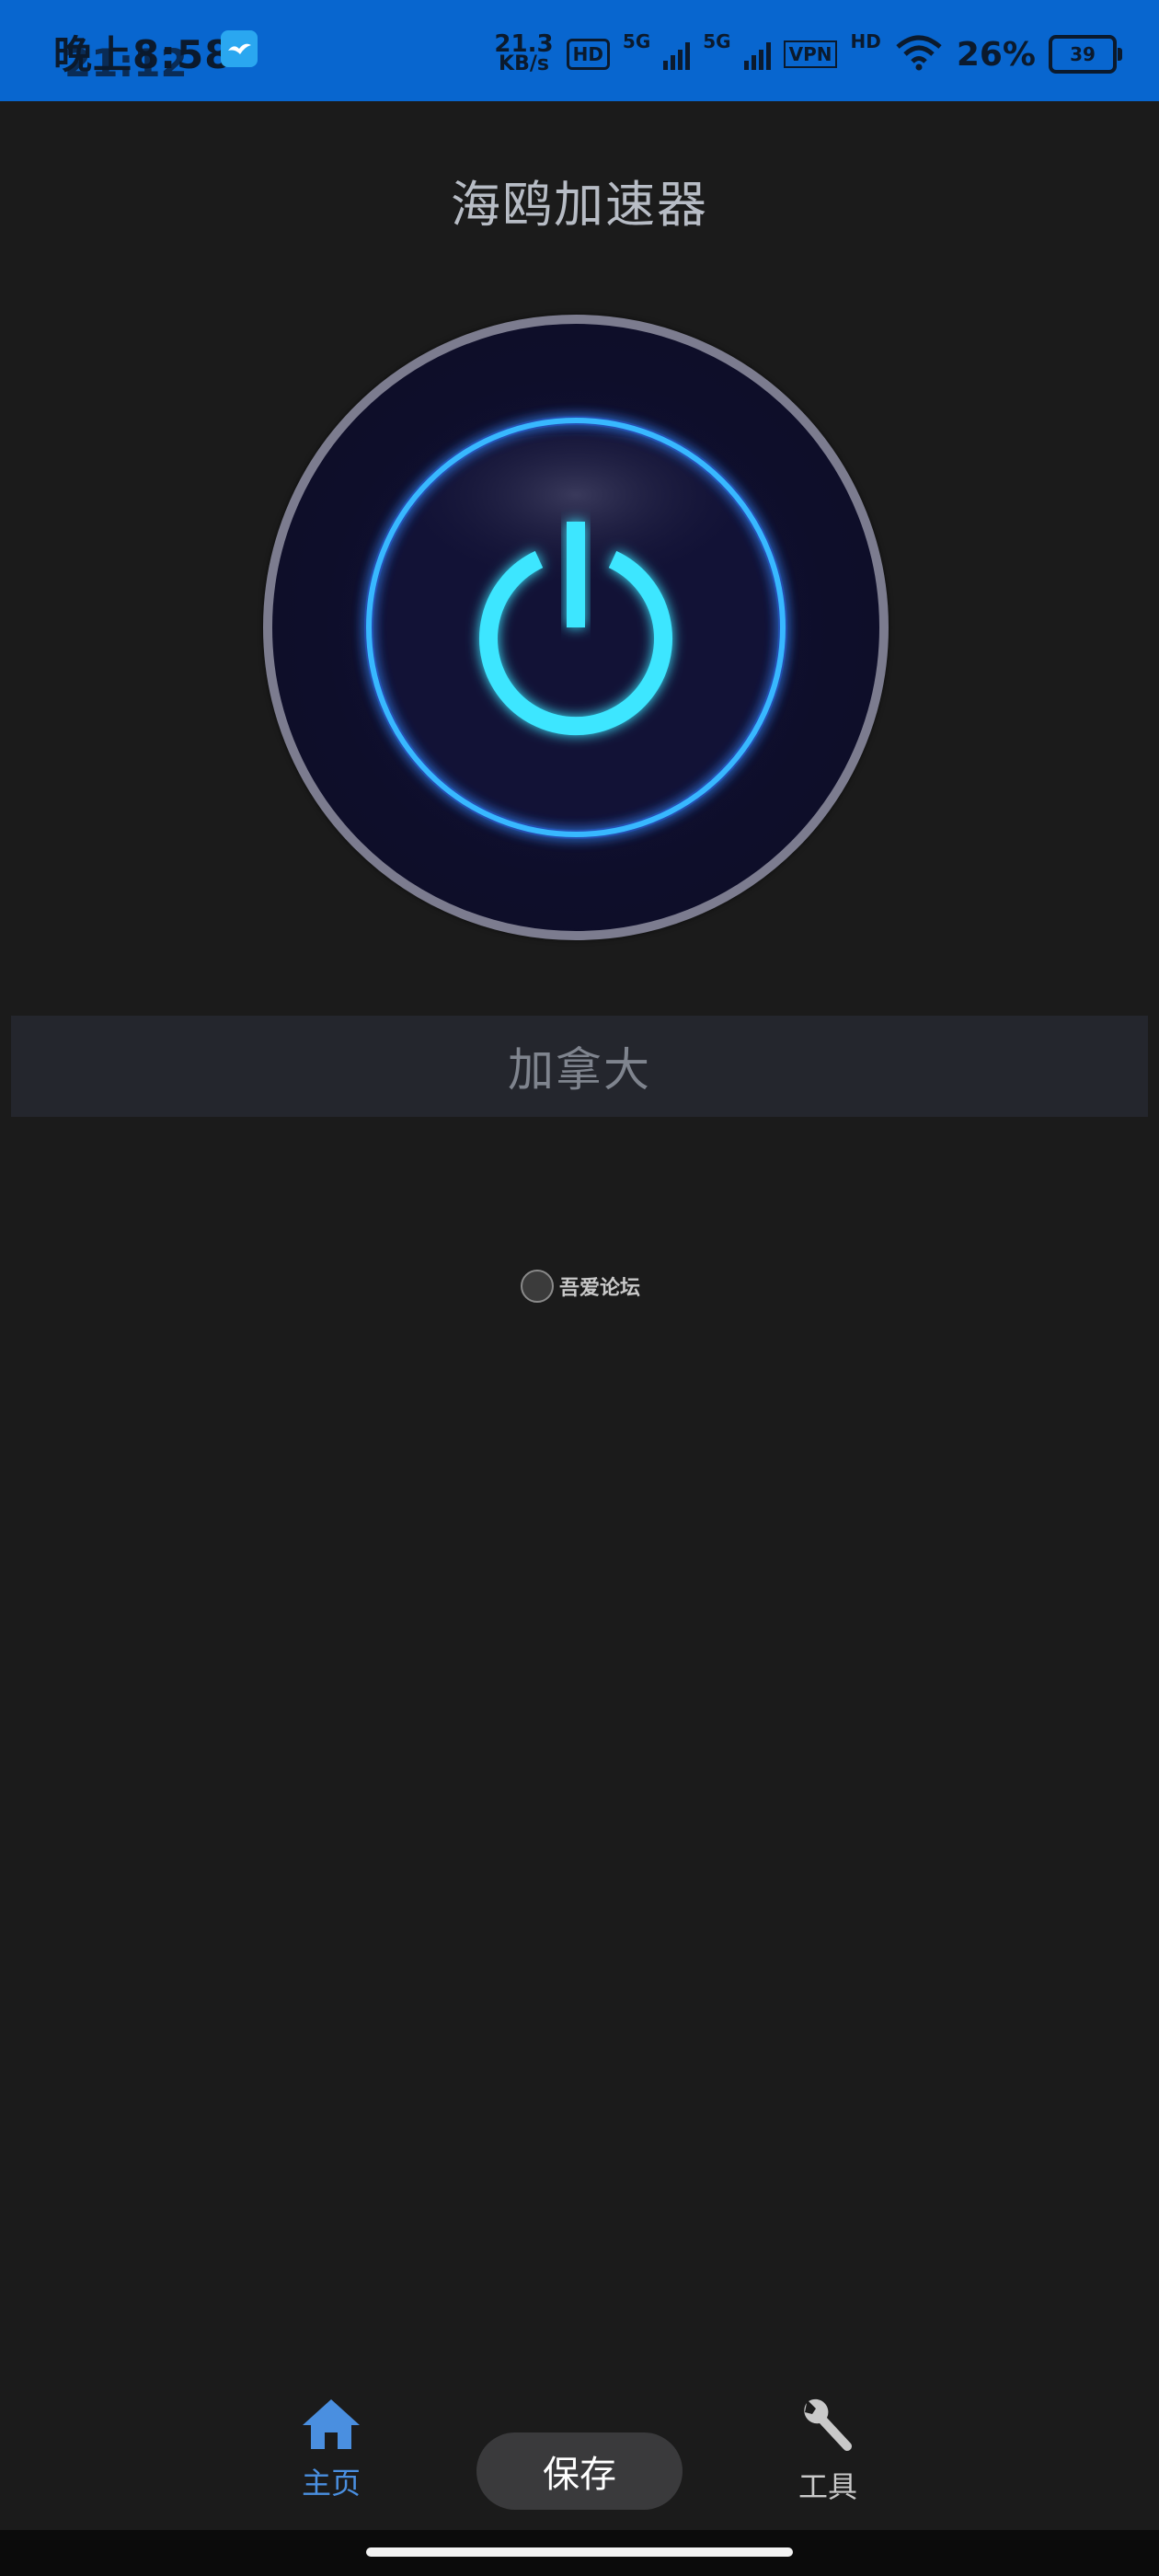 Image resolution: width=1159 pixels, height=2576 pixels. I want to click on hd-voice-icon: HD, so click(588, 54).